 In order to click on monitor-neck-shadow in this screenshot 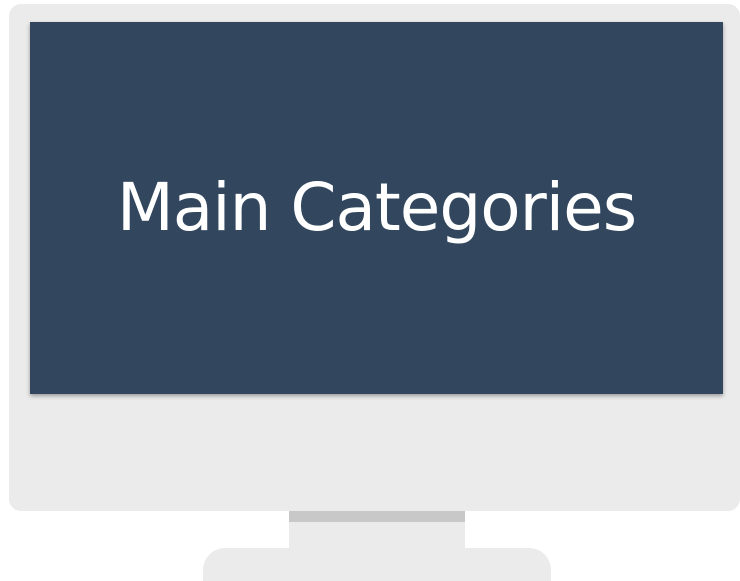, I will do `click(377, 516)`.